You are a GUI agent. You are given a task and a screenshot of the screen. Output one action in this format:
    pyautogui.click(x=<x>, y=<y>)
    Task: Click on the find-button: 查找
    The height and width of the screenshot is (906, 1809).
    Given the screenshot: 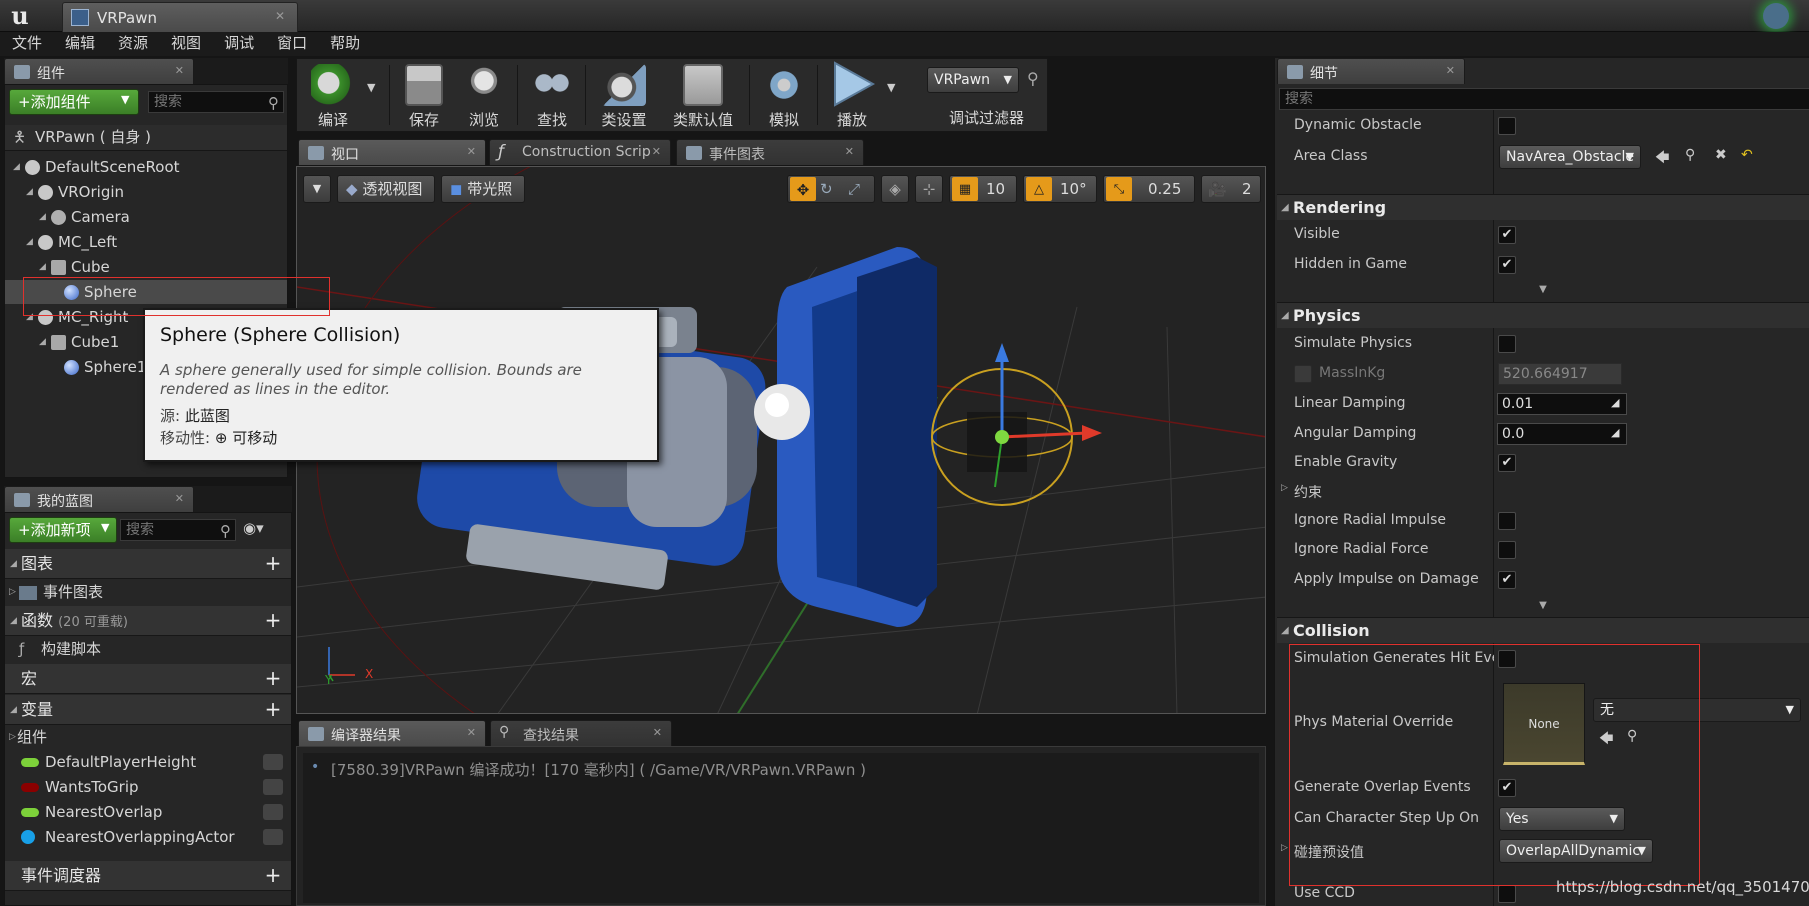 What is the action you would take?
    pyautogui.click(x=552, y=95)
    